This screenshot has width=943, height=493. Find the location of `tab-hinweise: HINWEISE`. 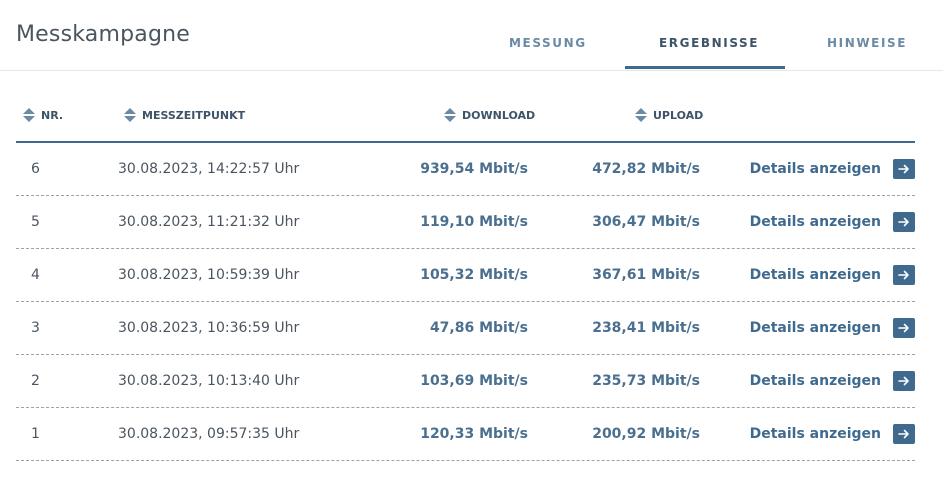

tab-hinweise: HINWEISE is located at coordinates (867, 43).